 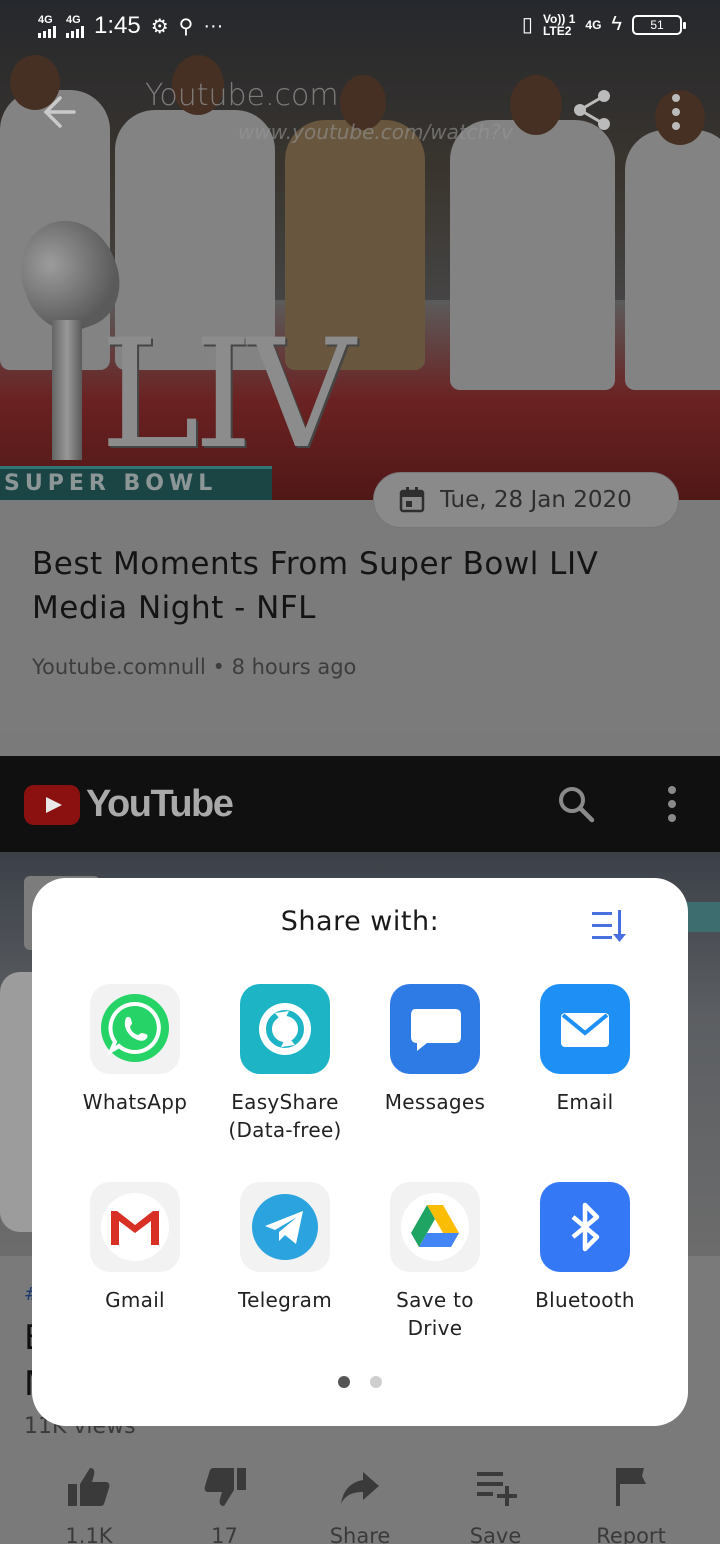 What do you see at coordinates (285, 1300) in the screenshot?
I see `share-target-label: Telegram` at bounding box center [285, 1300].